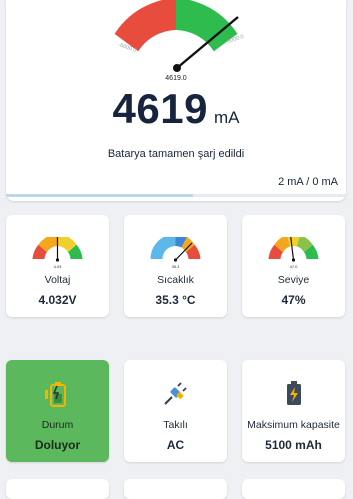  What do you see at coordinates (57, 300) in the screenshot?
I see `voltage-value: 4.032V` at bounding box center [57, 300].